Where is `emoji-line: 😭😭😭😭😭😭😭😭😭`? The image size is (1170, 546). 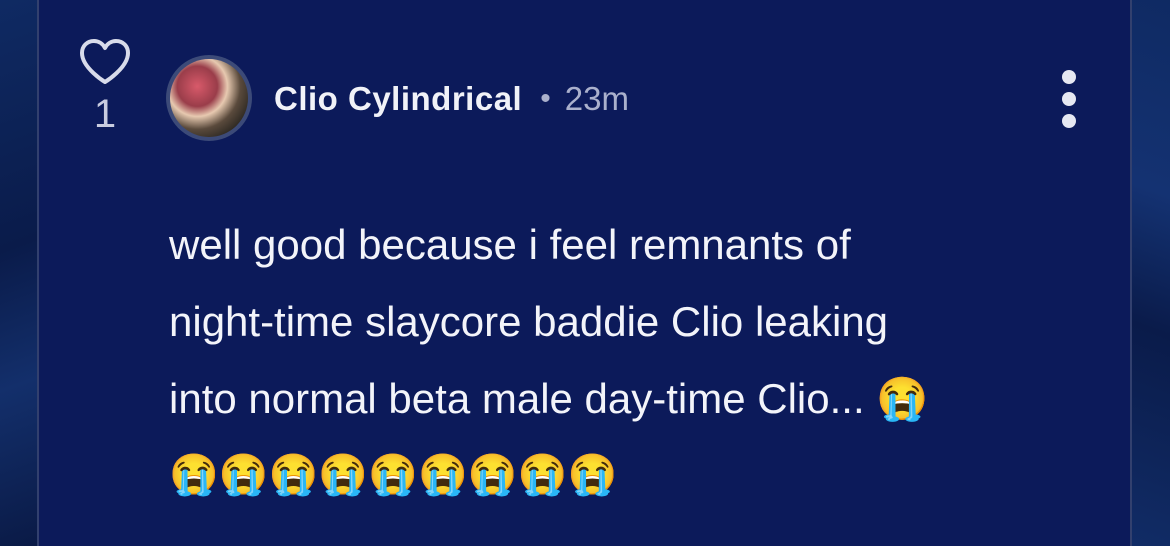
emoji-line: 😭😭😭😭😭😭😭😭😭 is located at coordinates (393, 475).